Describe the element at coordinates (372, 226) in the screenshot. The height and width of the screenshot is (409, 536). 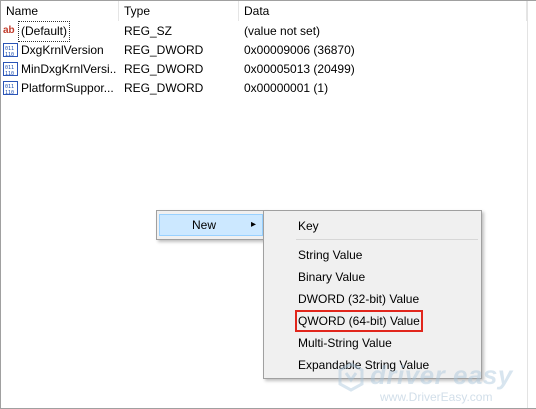
I see `menu-item-key: Key` at that location.